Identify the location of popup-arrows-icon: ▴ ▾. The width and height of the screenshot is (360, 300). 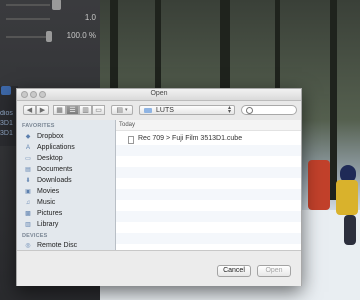
(229, 110).